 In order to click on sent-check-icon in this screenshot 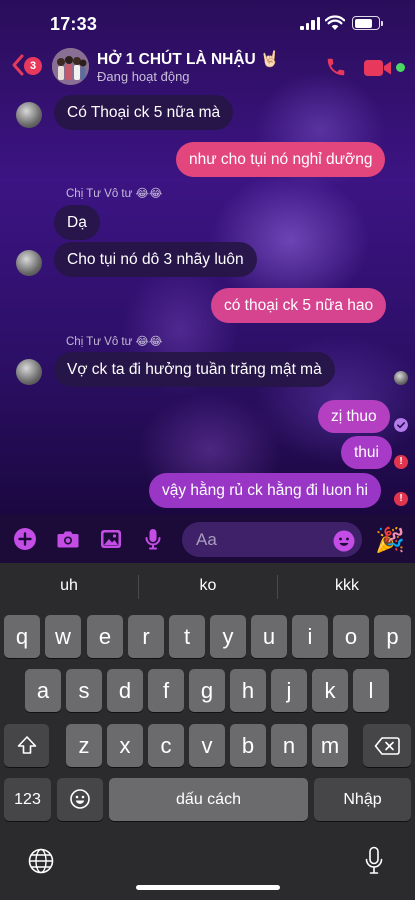, I will do `click(401, 425)`.